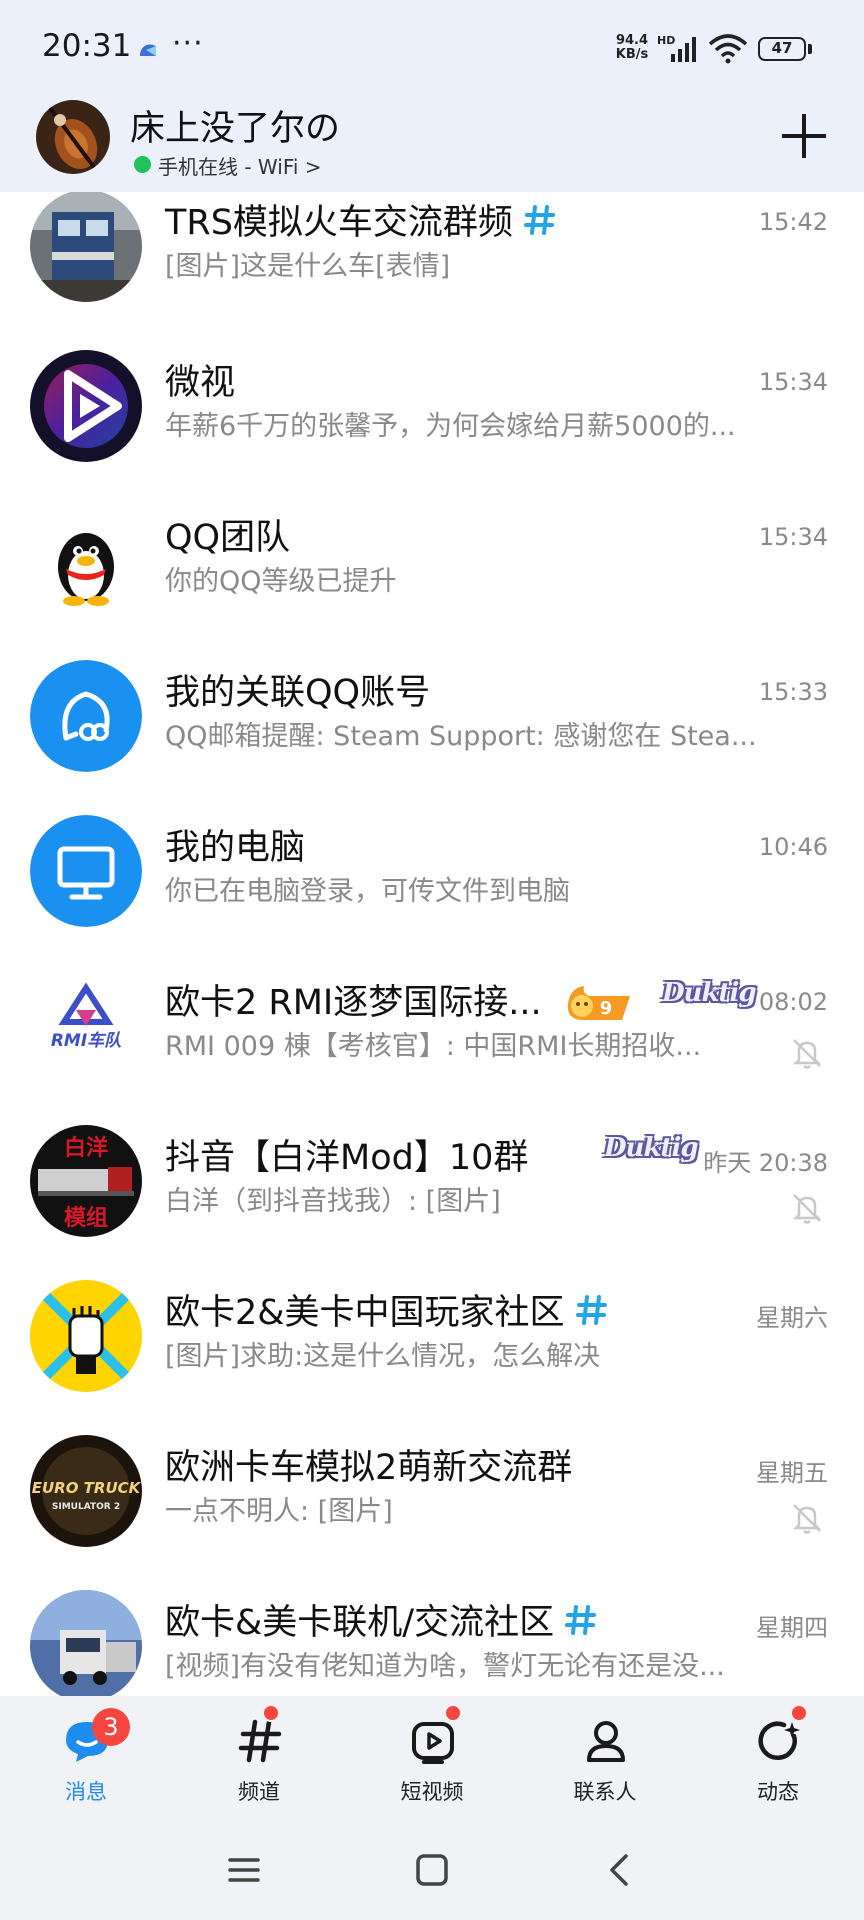  What do you see at coordinates (778, 1792) in the screenshot?
I see `tab-label: 动态` at bounding box center [778, 1792].